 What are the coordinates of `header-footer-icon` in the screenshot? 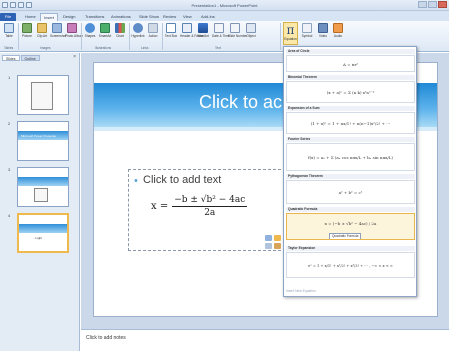 It's located at (187, 28).